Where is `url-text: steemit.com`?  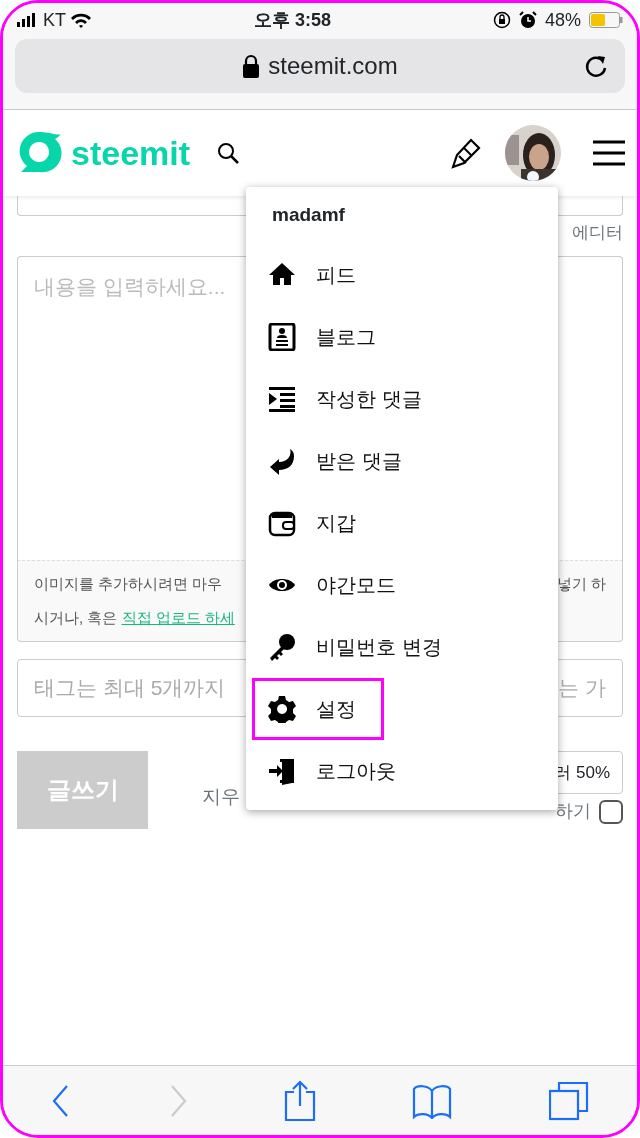 url-text: steemit.com is located at coordinates (333, 66).